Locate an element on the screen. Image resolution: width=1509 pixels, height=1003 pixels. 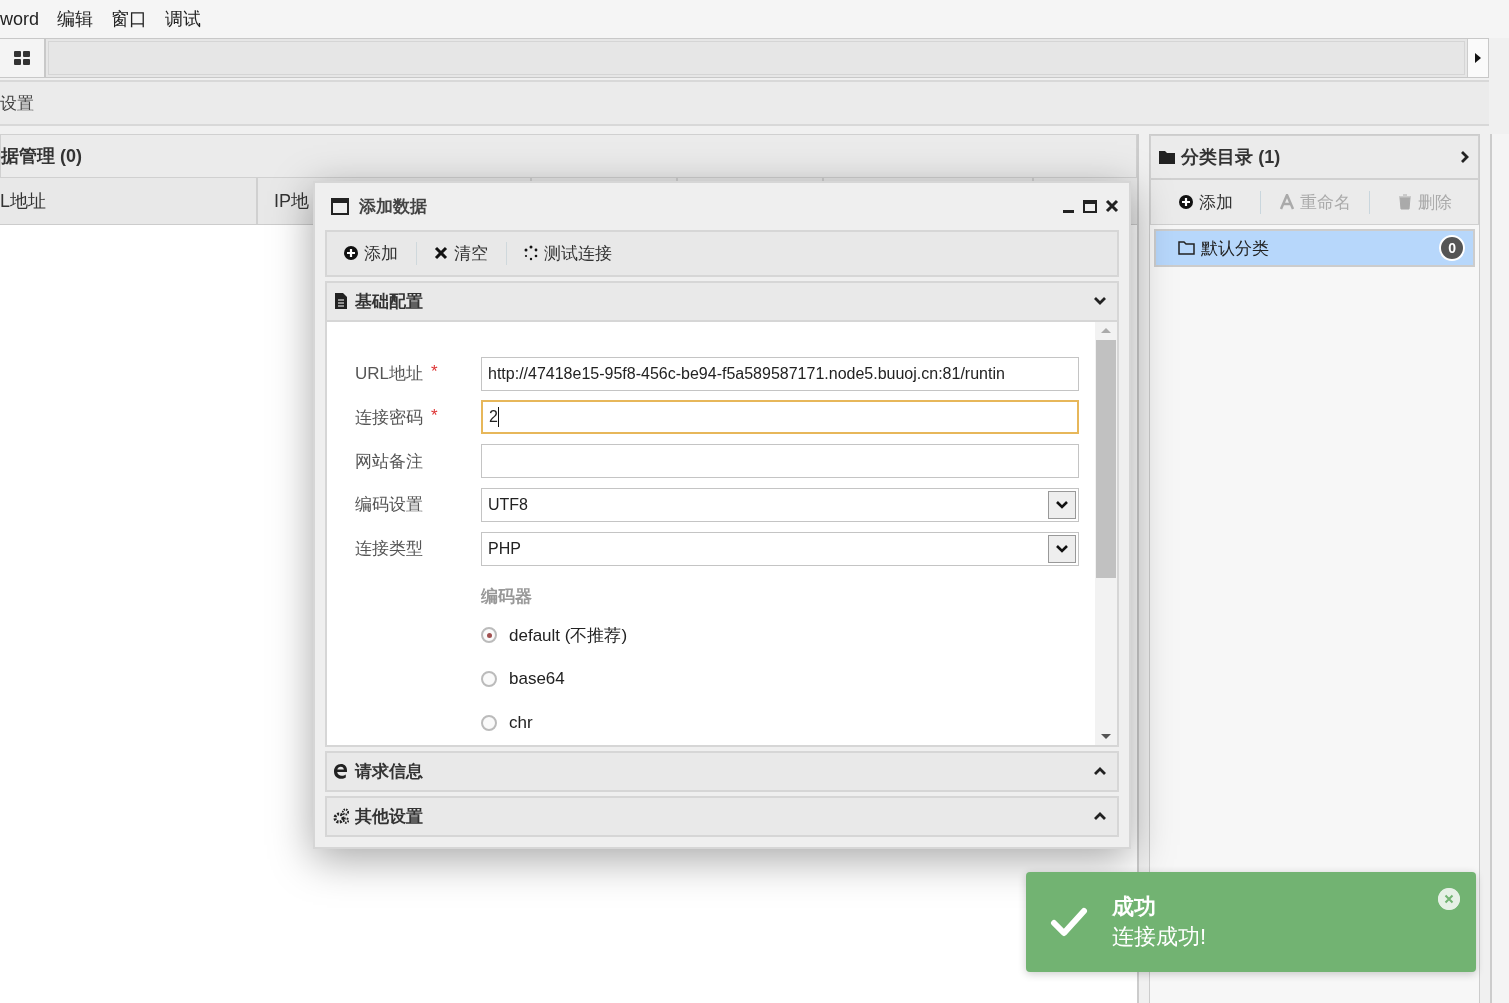
x-icon is located at coordinates (441, 253).